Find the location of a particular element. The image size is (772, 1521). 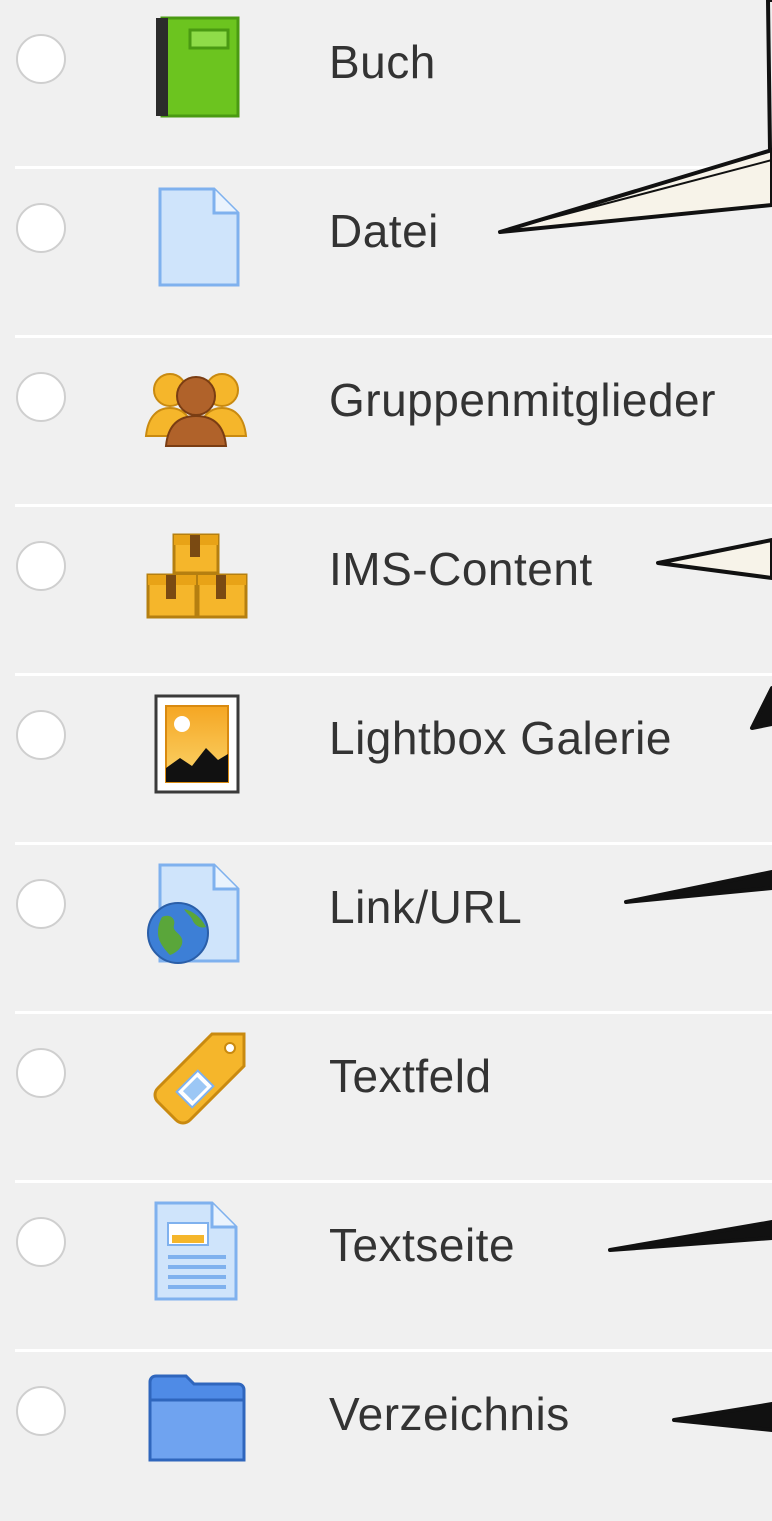

list-item-verzeichnis: Verzeichnis is located at coordinates (386, 1436).